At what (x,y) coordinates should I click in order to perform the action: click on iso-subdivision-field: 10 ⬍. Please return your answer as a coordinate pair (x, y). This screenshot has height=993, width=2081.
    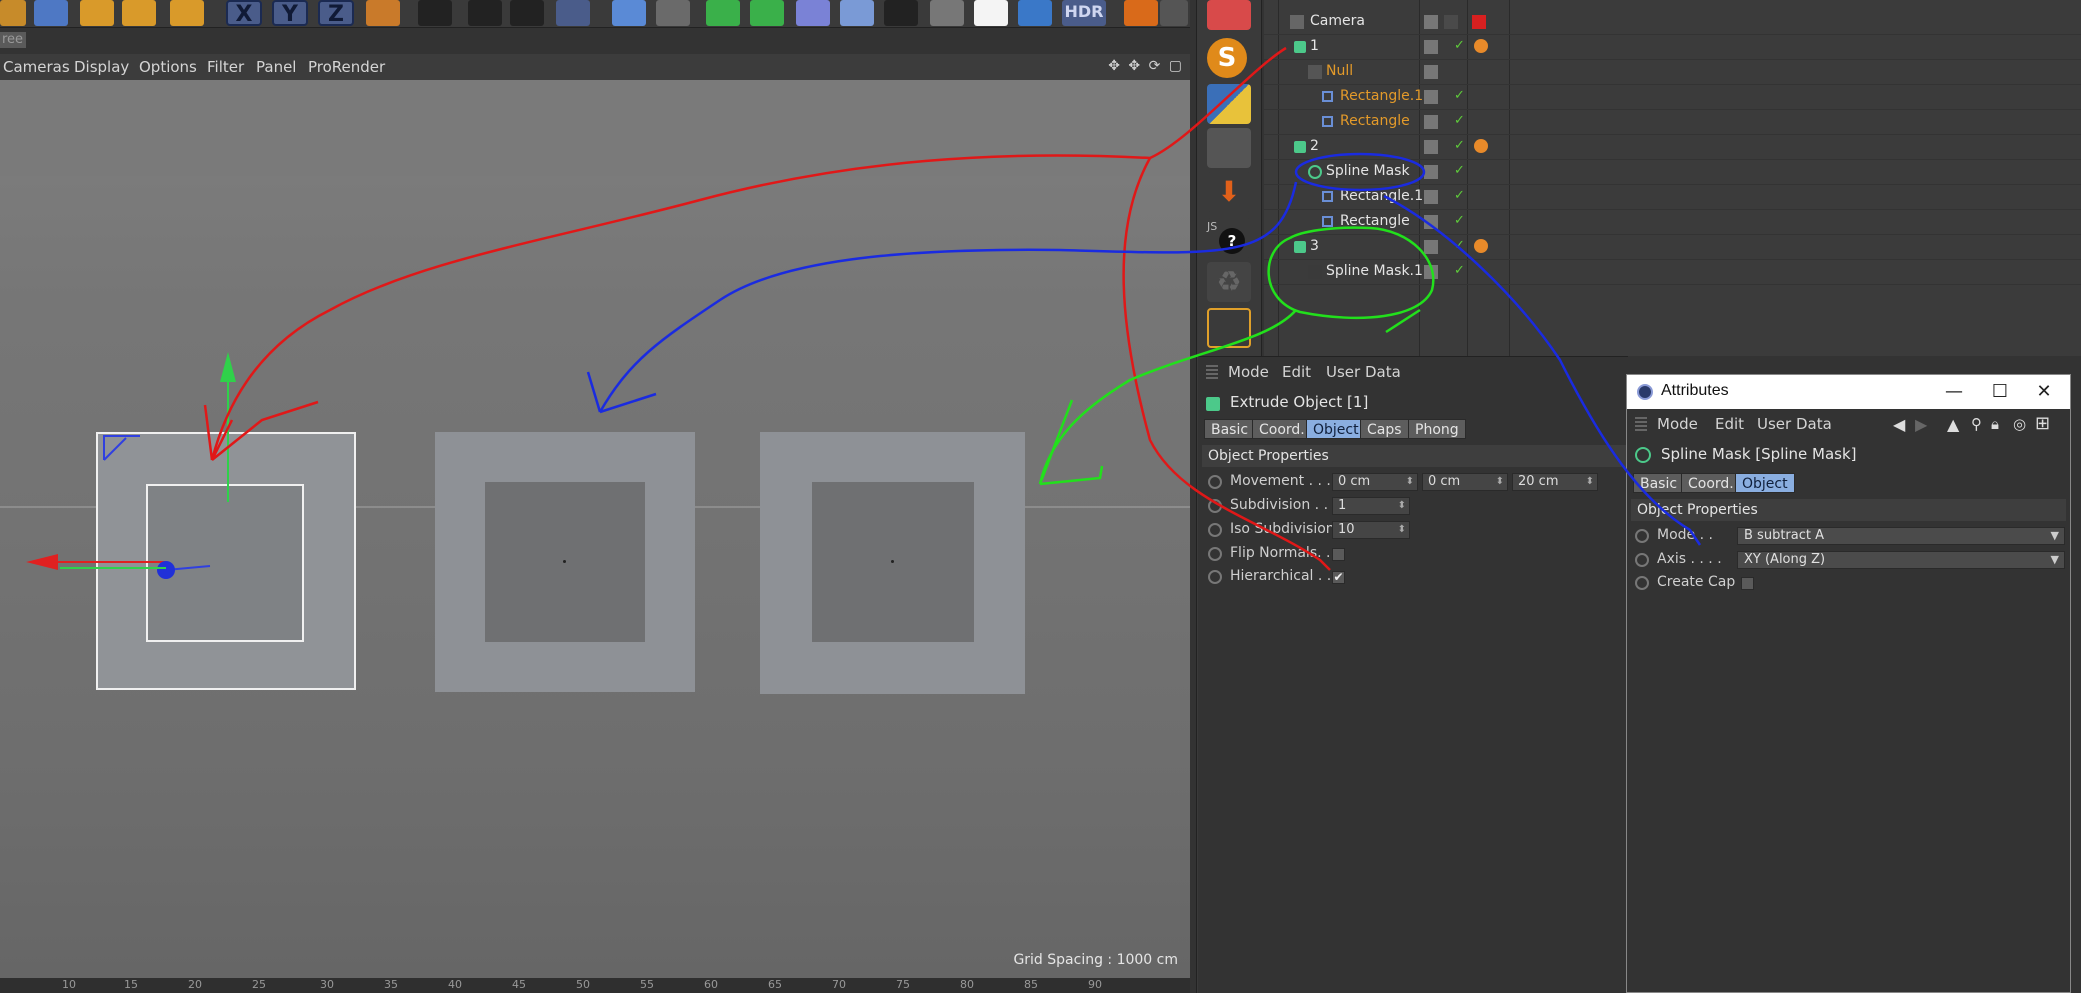
    Looking at the image, I should click on (1371, 530).